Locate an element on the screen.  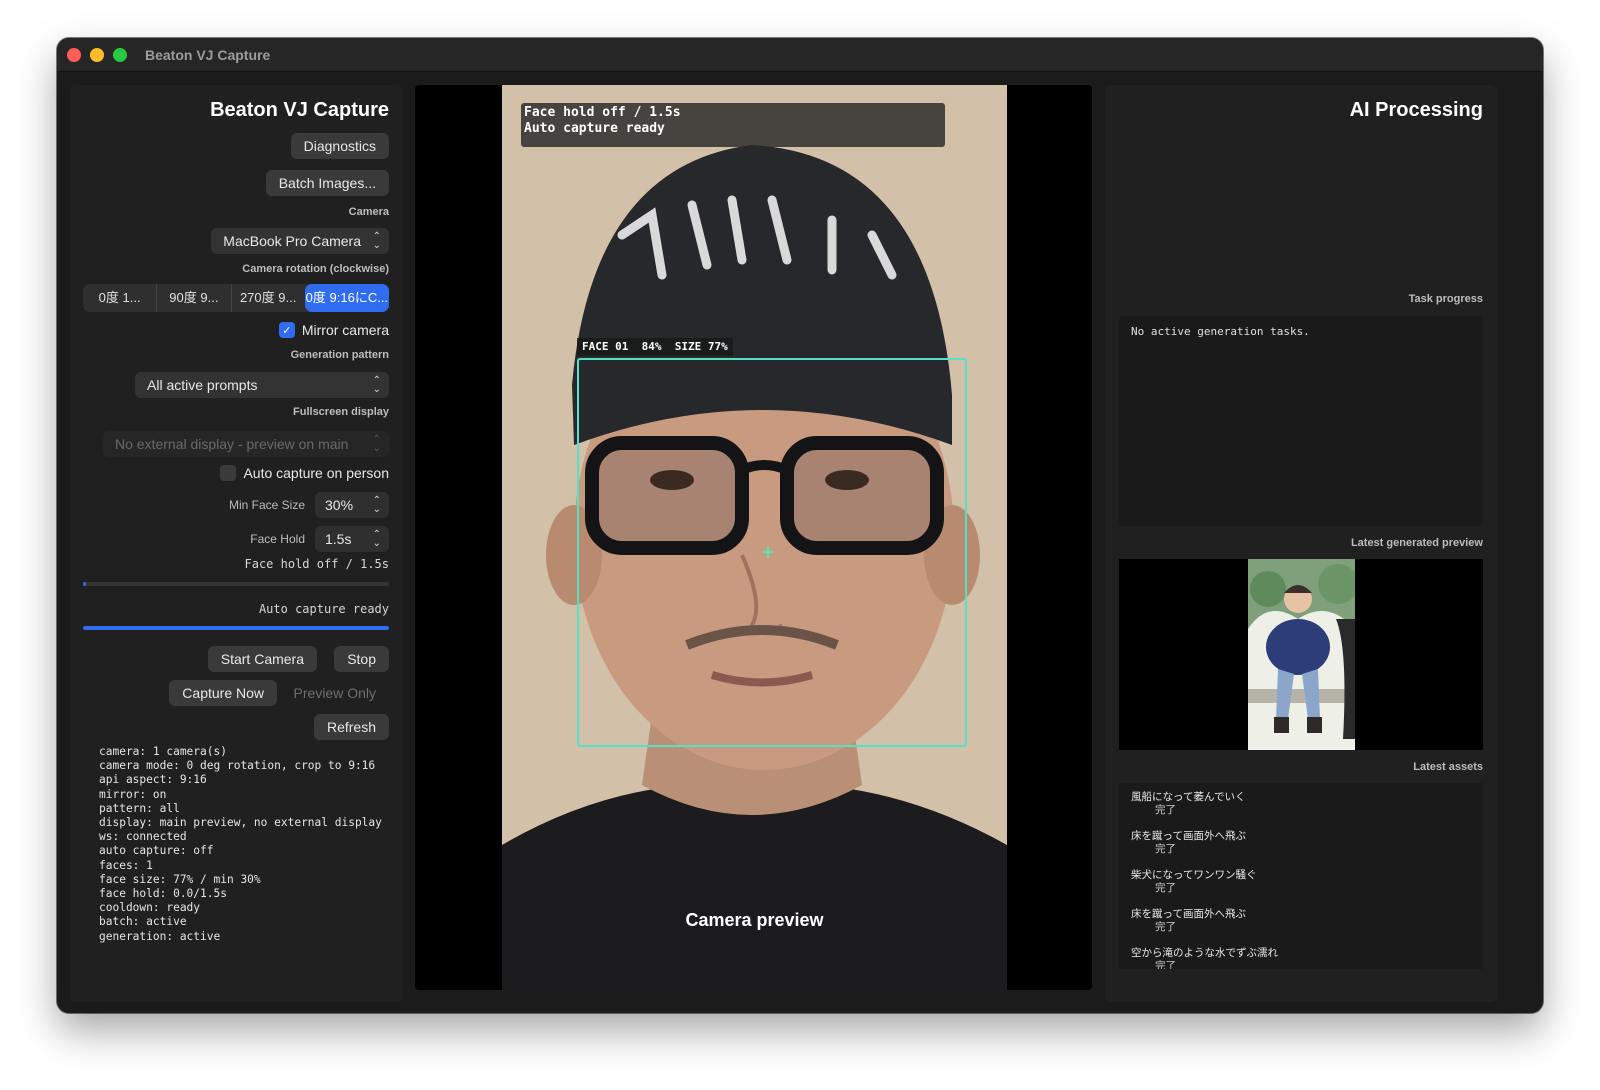
auto-capture-progress-bar is located at coordinates (236, 628).